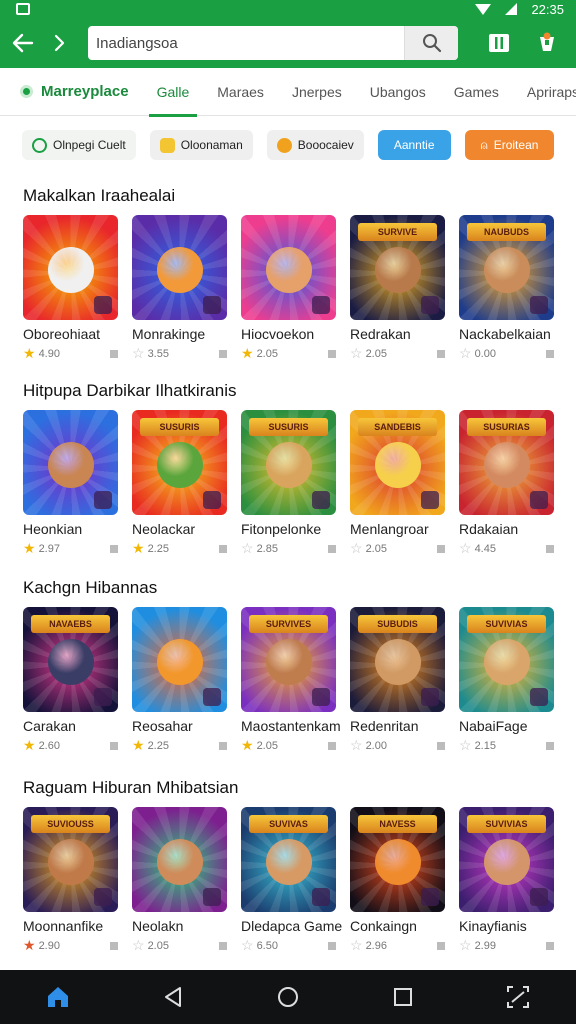 The image size is (576, 1024). Describe the element at coordinates (551, 92) in the screenshot. I see `tab-apriraps: Apriraps` at that location.